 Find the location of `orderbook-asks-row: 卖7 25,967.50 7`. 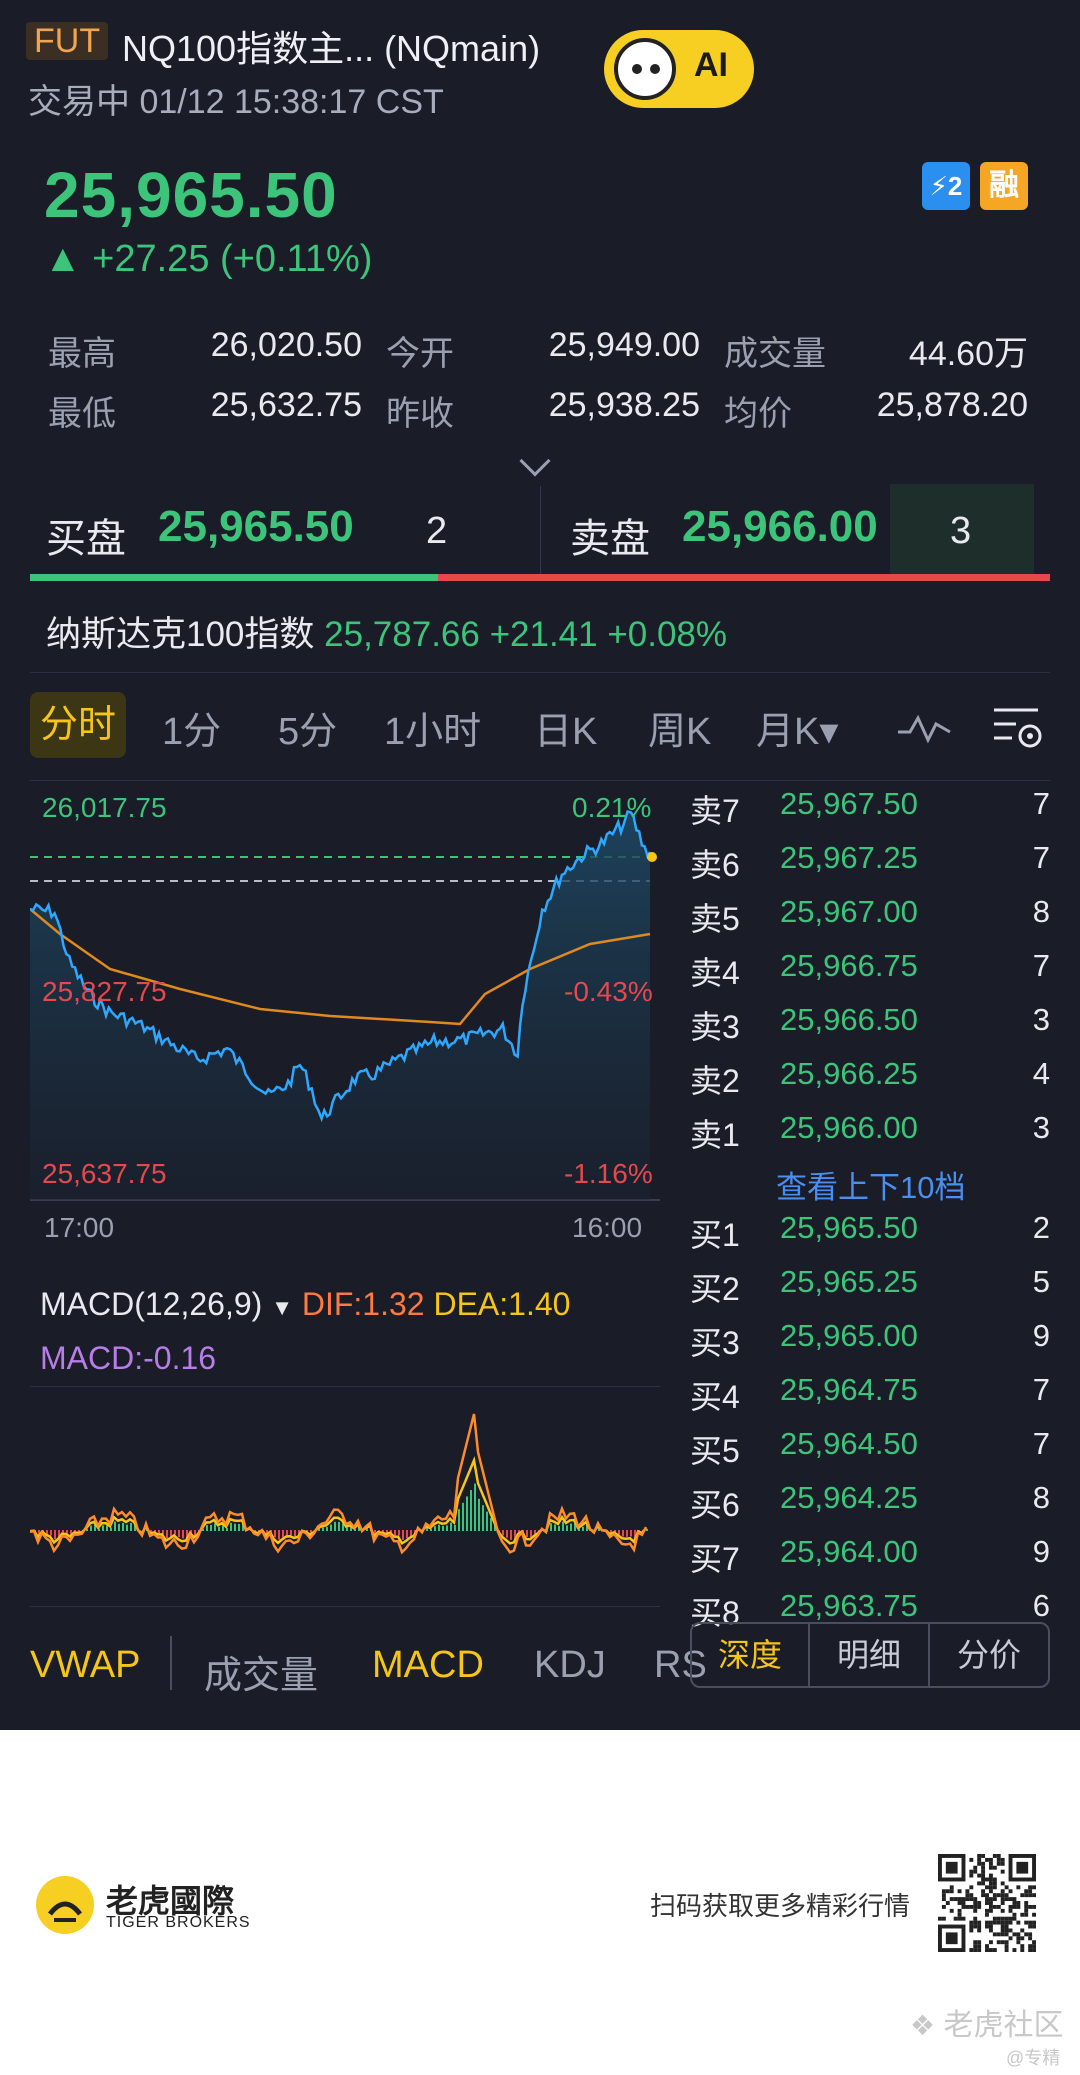

orderbook-asks-row: 卖7 25,967.50 7 is located at coordinates (870, 813).